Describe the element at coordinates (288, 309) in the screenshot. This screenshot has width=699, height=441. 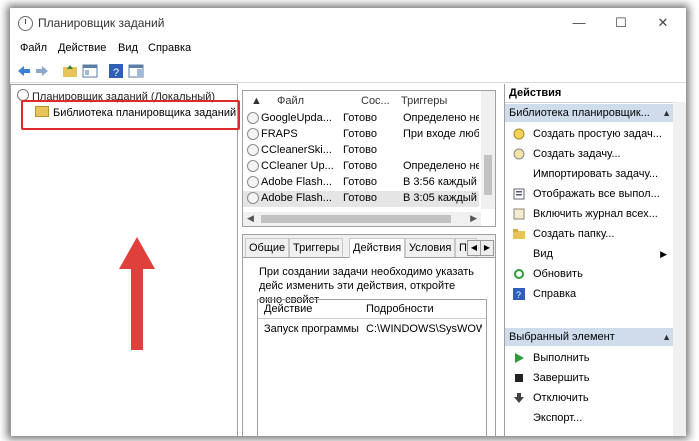
I see `column-header-action: Действие` at that location.